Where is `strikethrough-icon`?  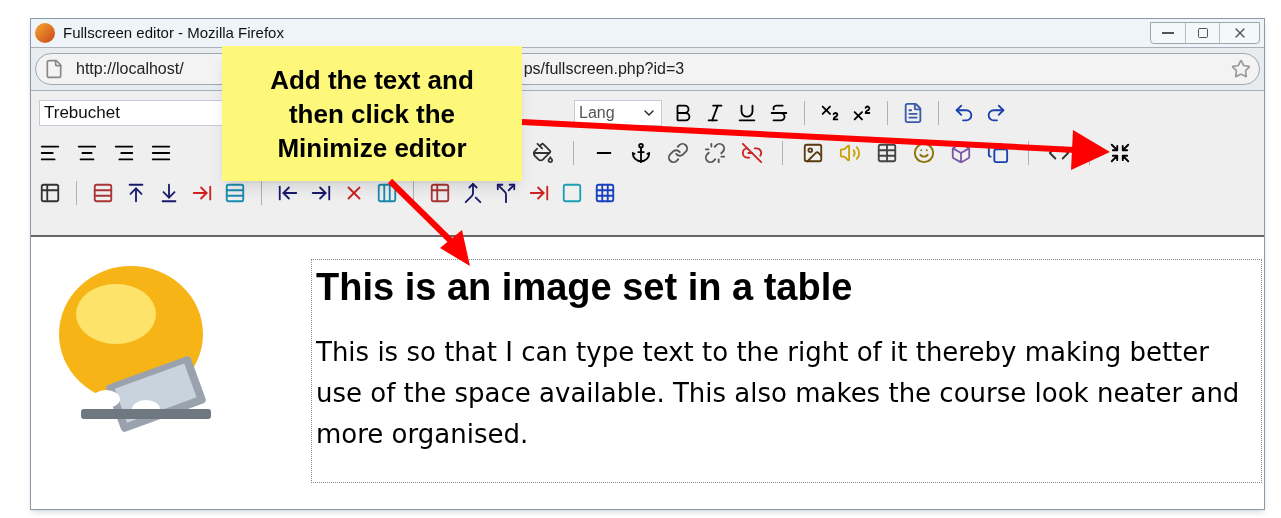
strikethrough-icon is located at coordinates (779, 113).